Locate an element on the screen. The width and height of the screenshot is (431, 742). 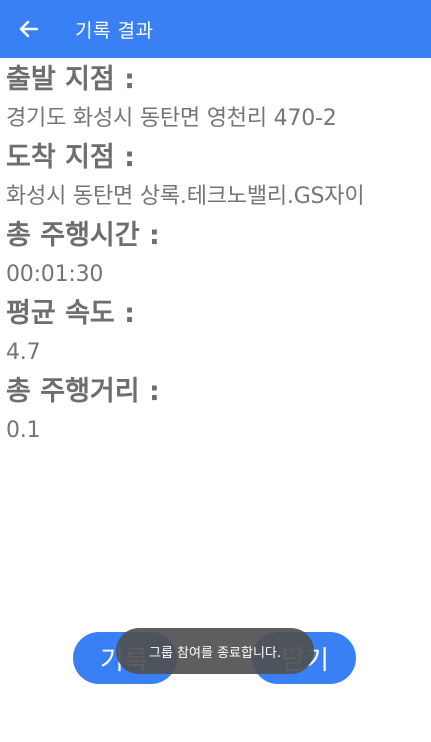
start-point-label: 출발 지점 : is located at coordinates (70, 79).